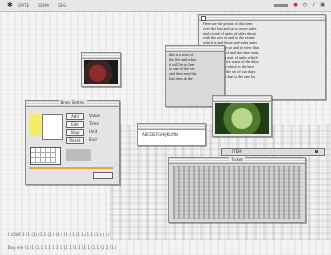 The height and width of the screenshot is (255, 331). Describe the element at coordinates (75, 124) in the screenshot. I see `edit-button: Edit` at that location.